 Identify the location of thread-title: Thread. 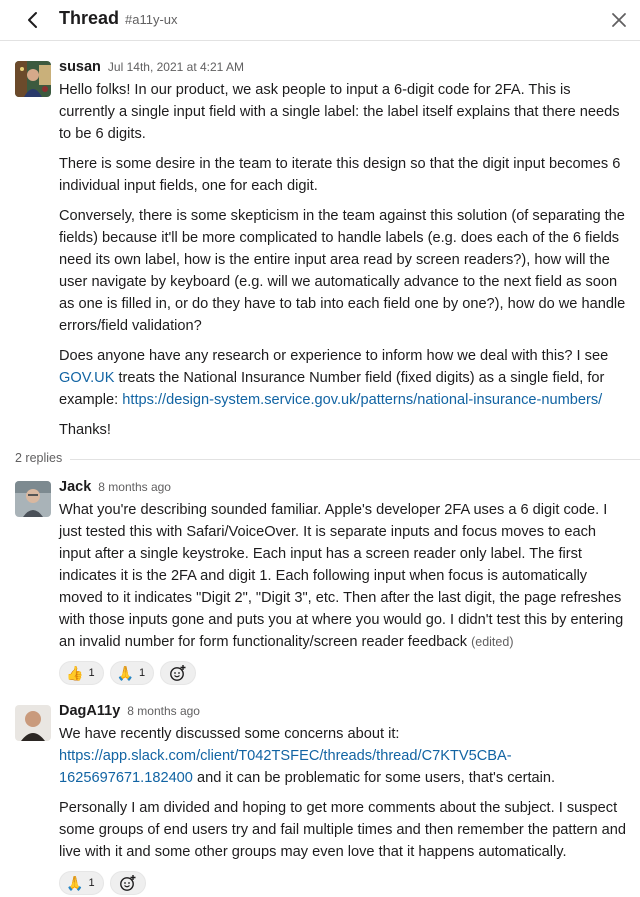
(89, 18).